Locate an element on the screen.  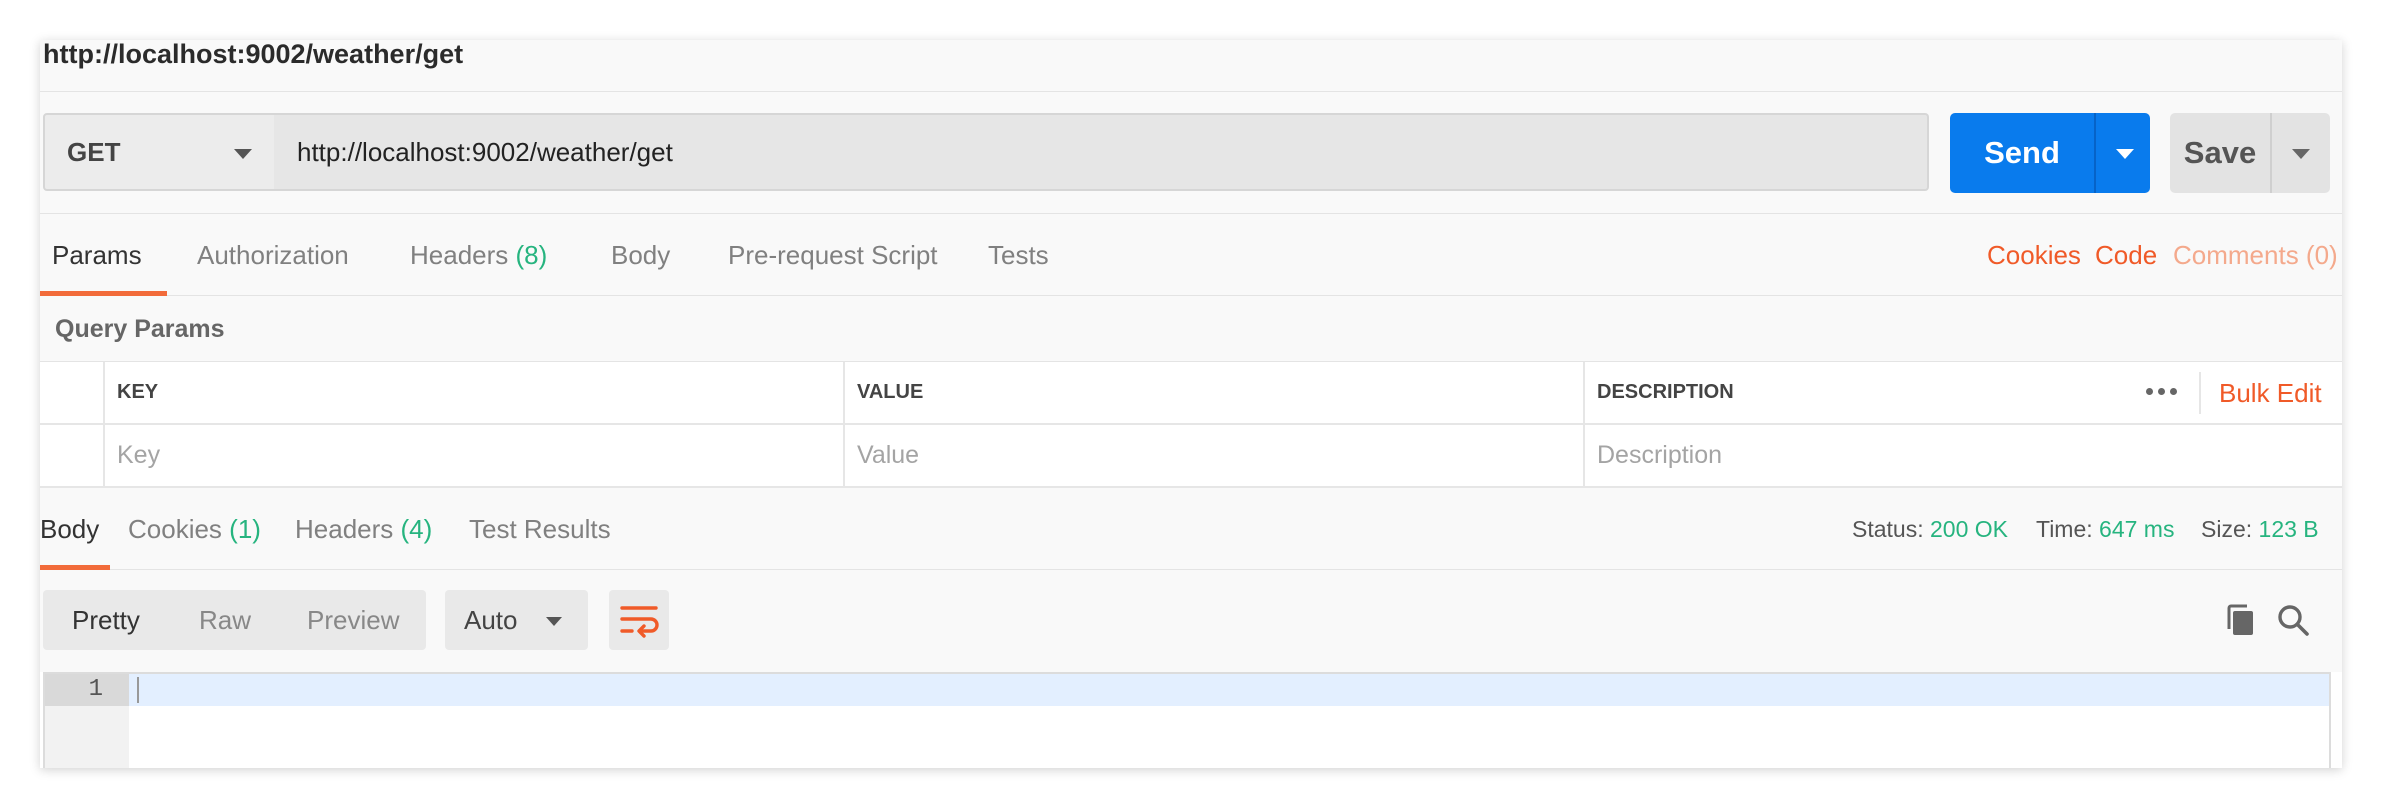
tab-tests: Tests is located at coordinates (1018, 255).